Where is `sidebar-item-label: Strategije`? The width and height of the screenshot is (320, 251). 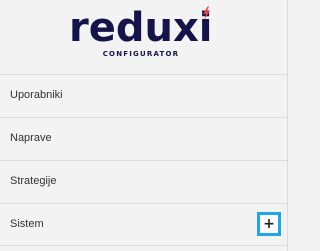 sidebar-item-label: Strategije is located at coordinates (33, 181).